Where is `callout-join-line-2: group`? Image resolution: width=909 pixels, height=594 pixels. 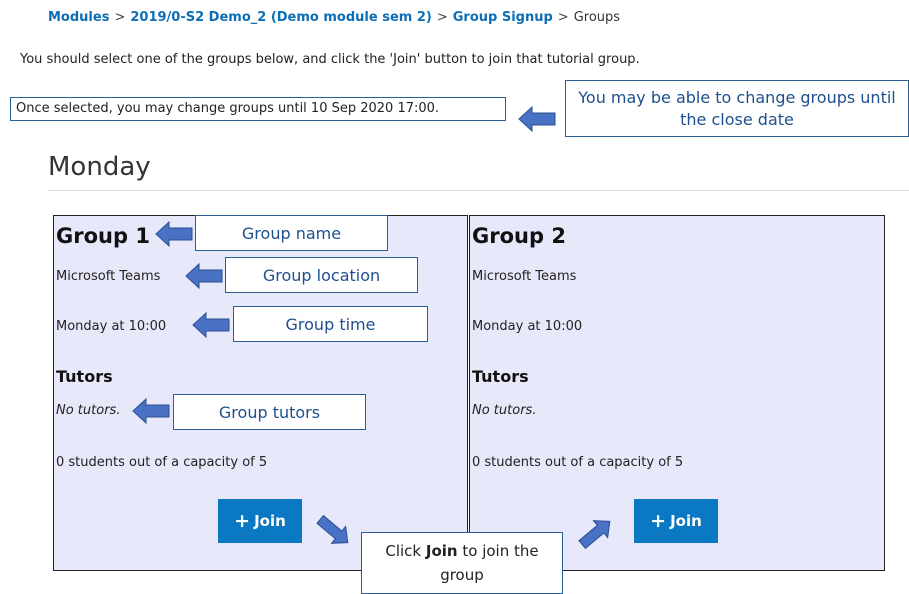 callout-join-line-2: group is located at coordinates (462, 575).